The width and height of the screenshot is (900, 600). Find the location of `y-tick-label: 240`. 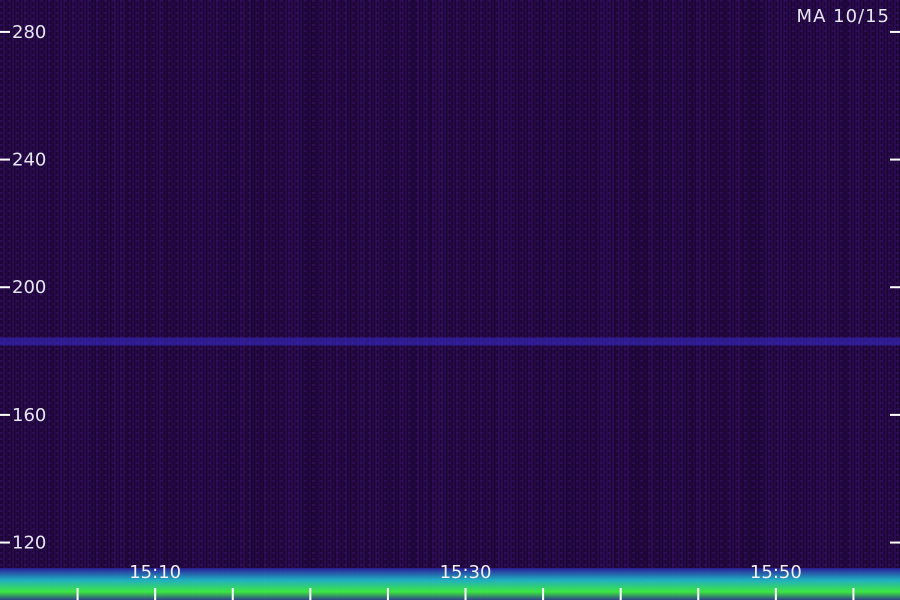

y-tick-label: 240 is located at coordinates (29, 160).